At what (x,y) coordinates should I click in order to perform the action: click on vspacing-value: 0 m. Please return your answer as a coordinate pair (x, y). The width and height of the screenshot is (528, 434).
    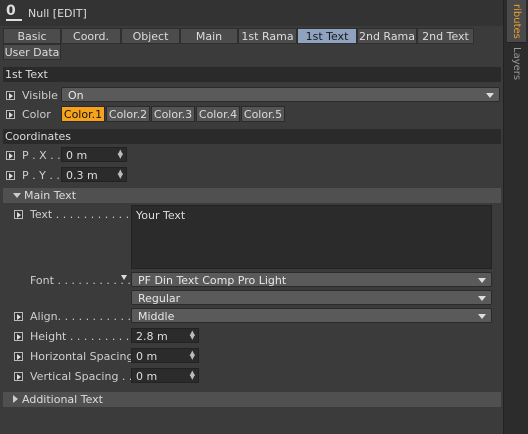
    Looking at the image, I should click on (147, 376).